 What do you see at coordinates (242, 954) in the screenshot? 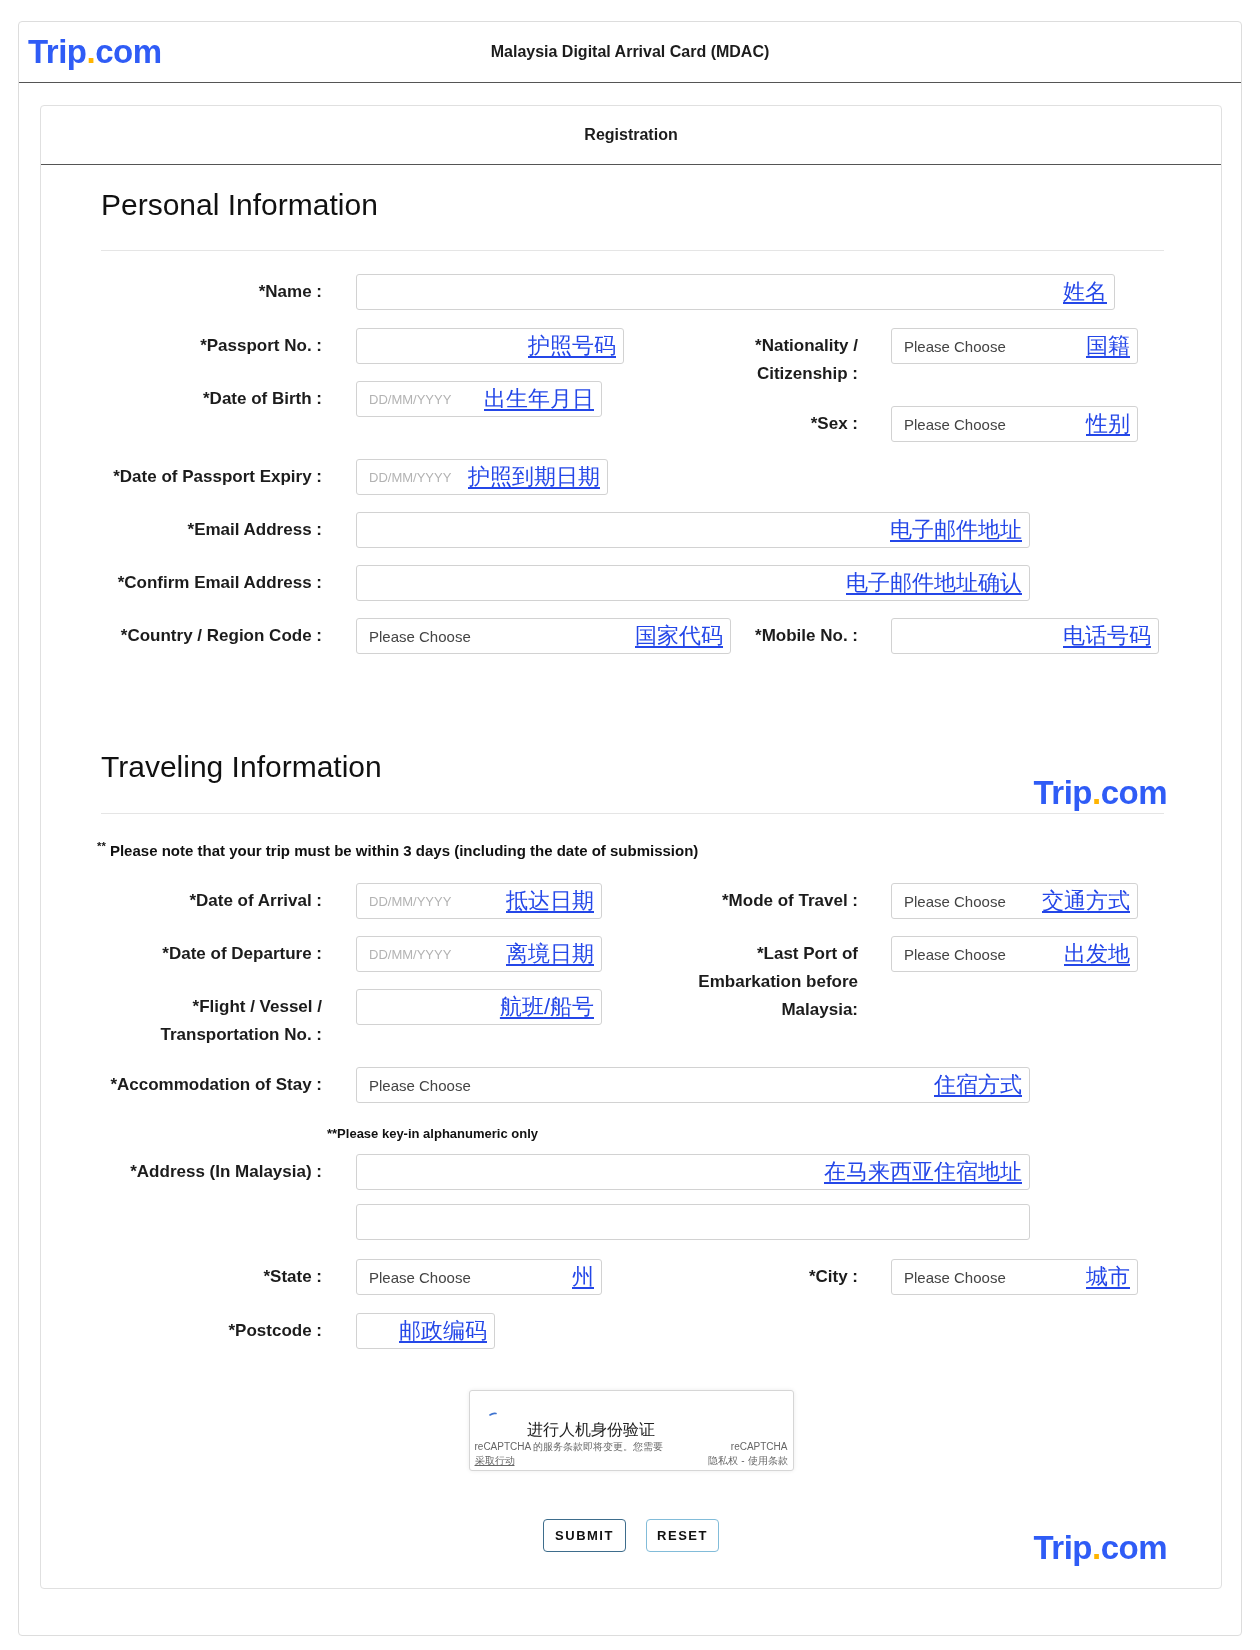
I see `field-label: *Date of Departure :` at bounding box center [242, 954].